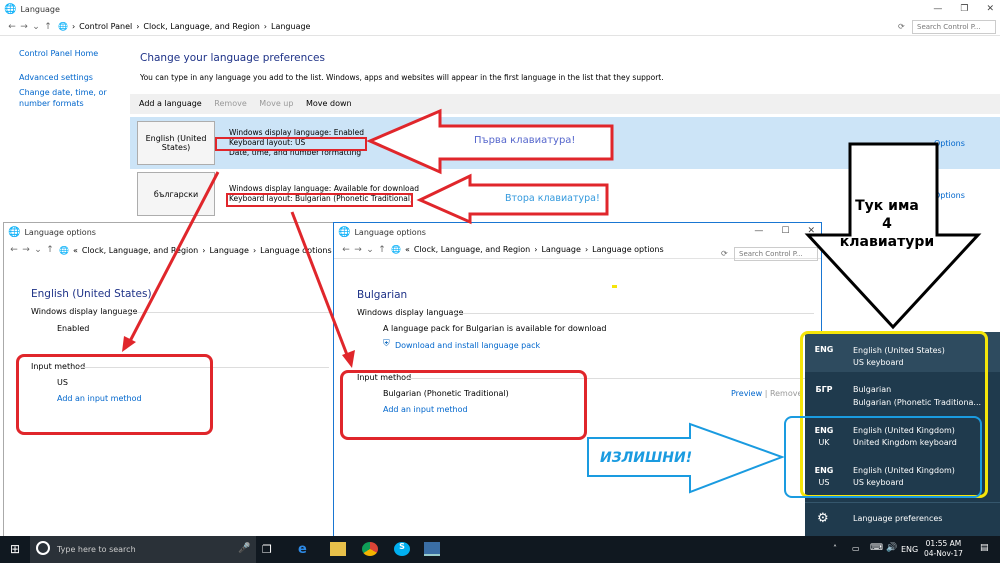 Image resolution: width=1000 pixels, height=563 pixels. I want to click on chrome-icon, so click(370, 549).